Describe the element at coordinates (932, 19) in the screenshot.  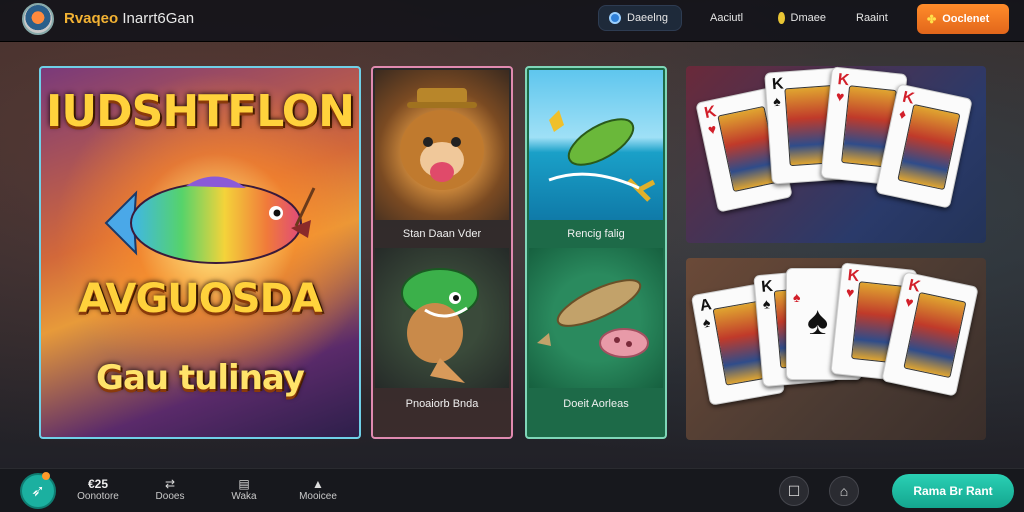
I see `clover-icon: ✤` at that location.